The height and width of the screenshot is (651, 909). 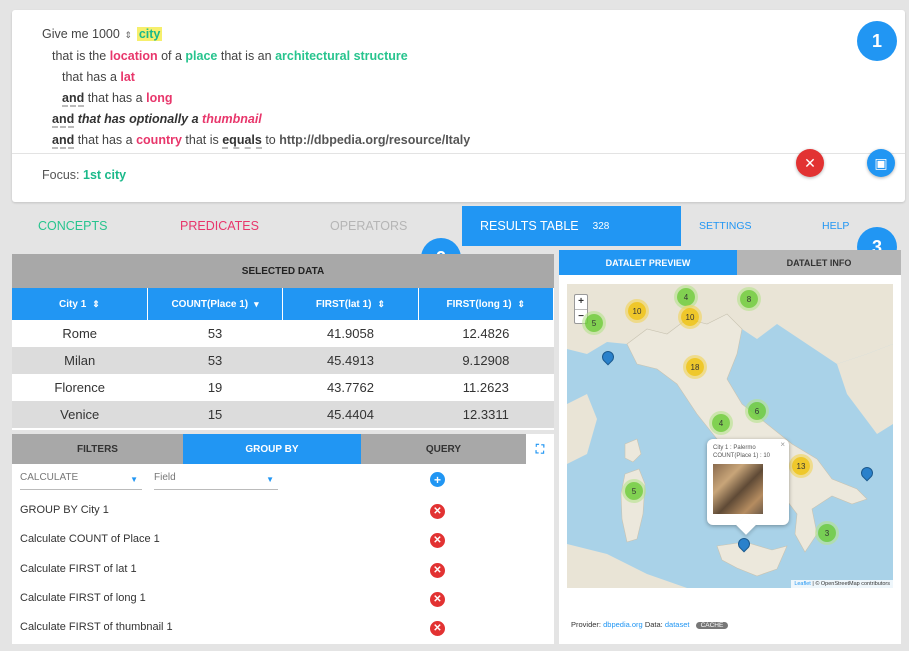 What do you see at coordinates (80, 414) in the screenshot?
I see `cell-city: Venice` at bounding box center [80, 414].